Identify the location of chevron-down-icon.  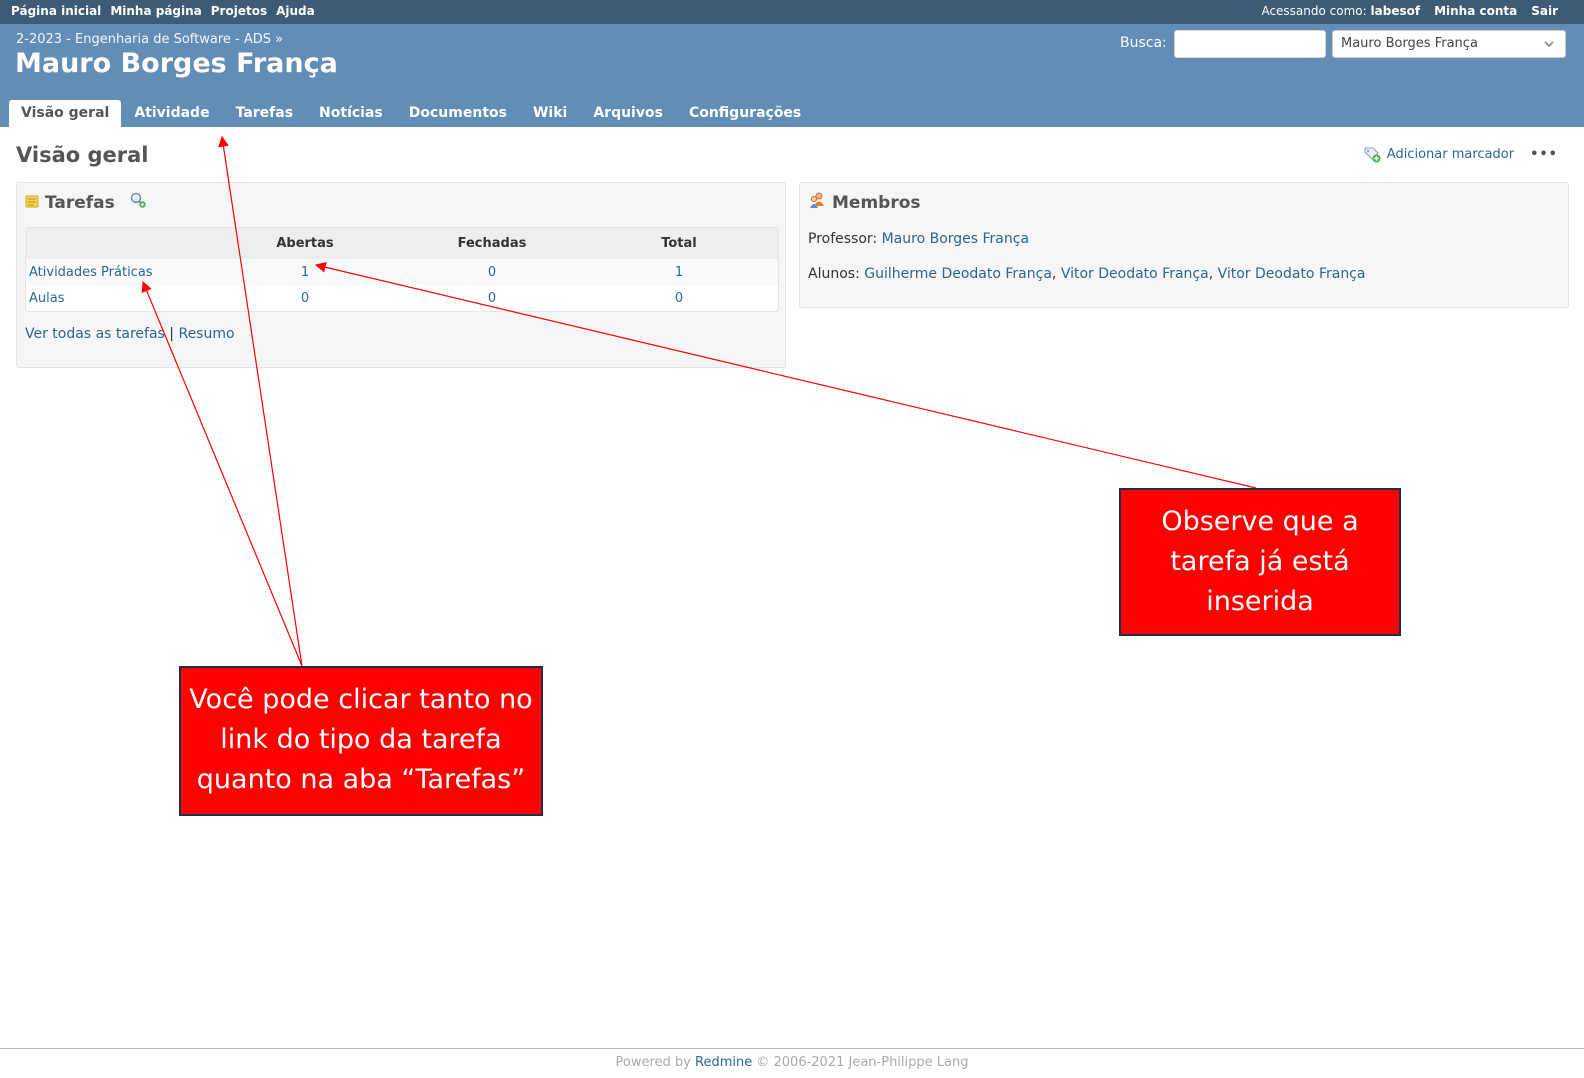
(1549, 45).